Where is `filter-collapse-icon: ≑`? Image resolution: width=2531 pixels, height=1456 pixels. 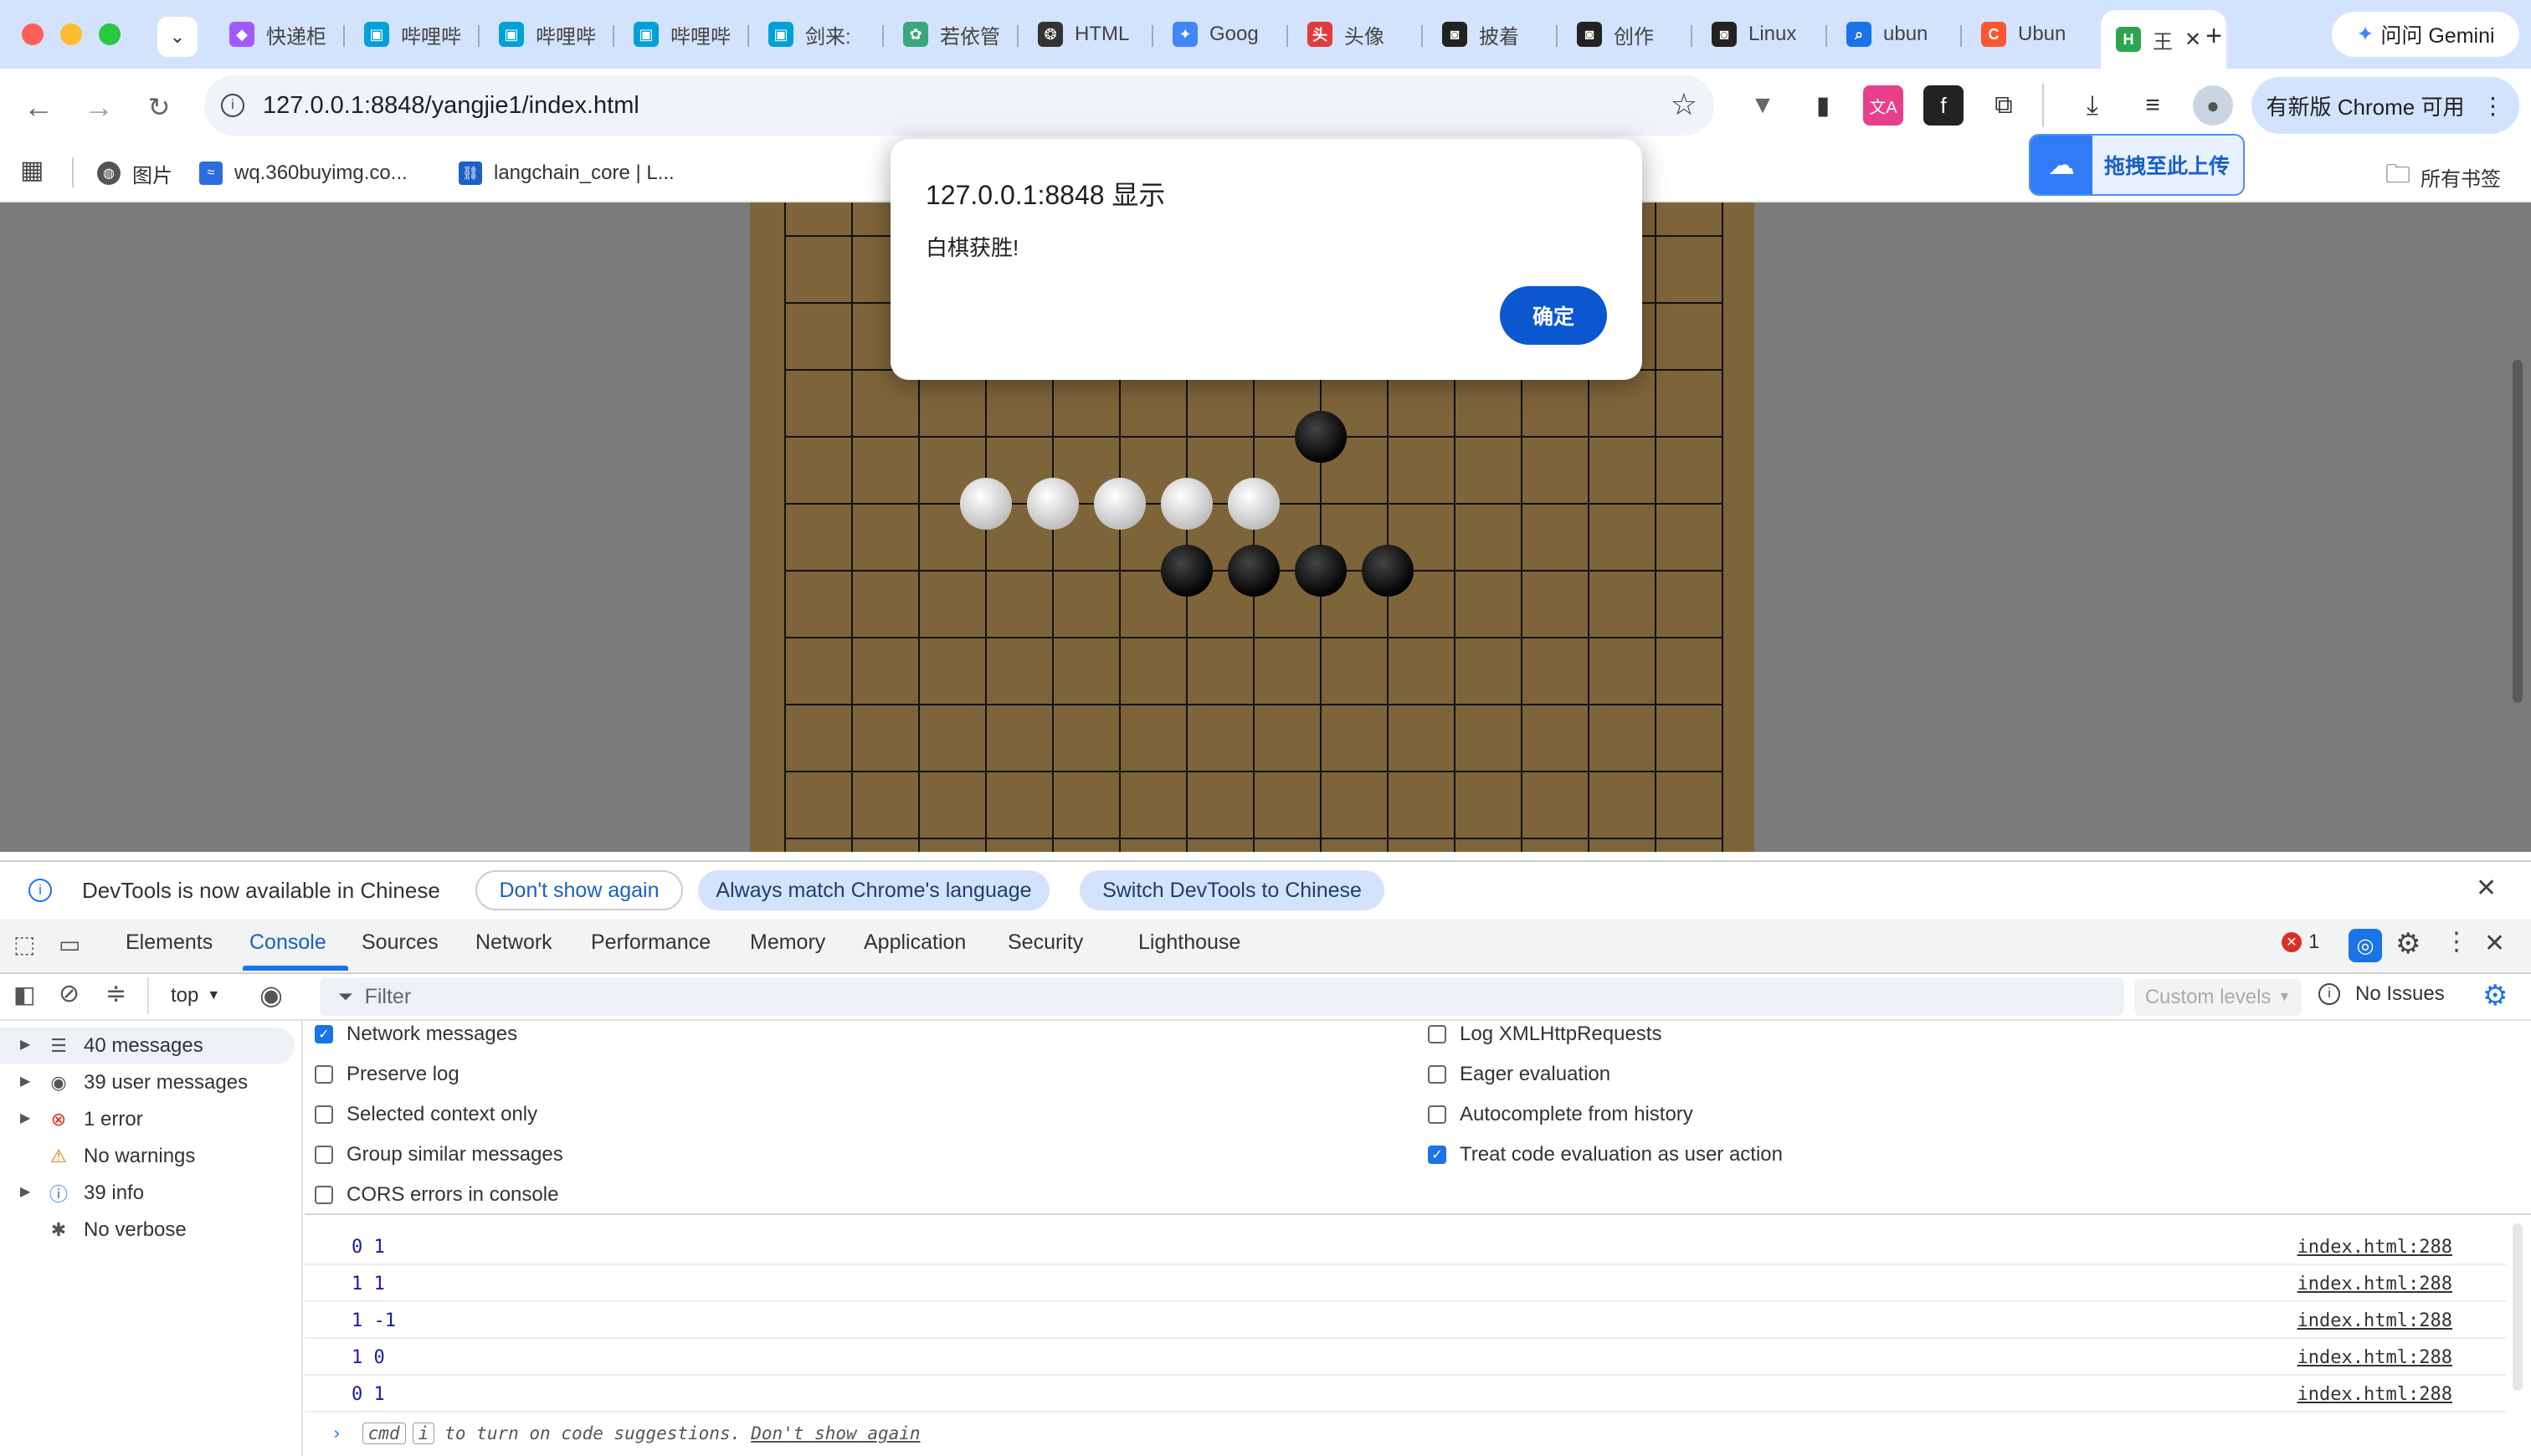
filter-collapse-icon: ≑ is located at coordinates (115, 993).